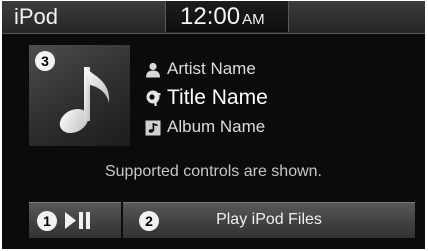  Describe the element at coordinates (77, 220) in the screenshot. I see `play-pause-icon` at that location.